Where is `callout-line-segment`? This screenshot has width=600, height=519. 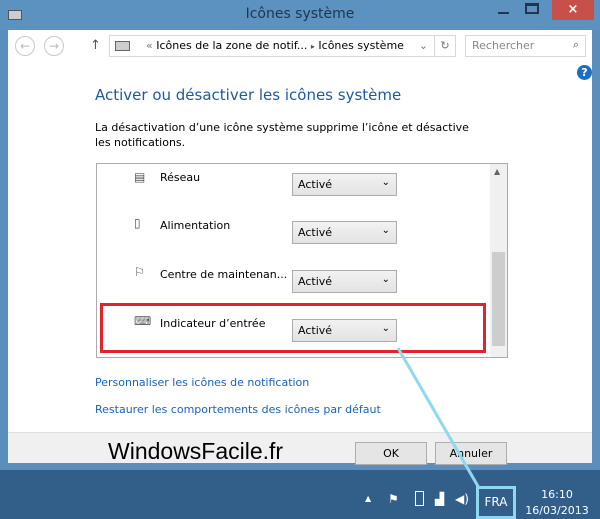
callout-line-segment is located at coordinates (438, 418).